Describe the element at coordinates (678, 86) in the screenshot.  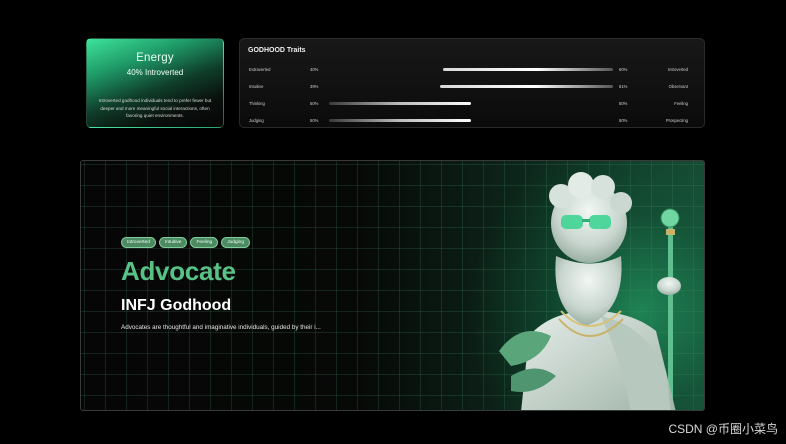
I see `trait-right-label: Observant` at that location.